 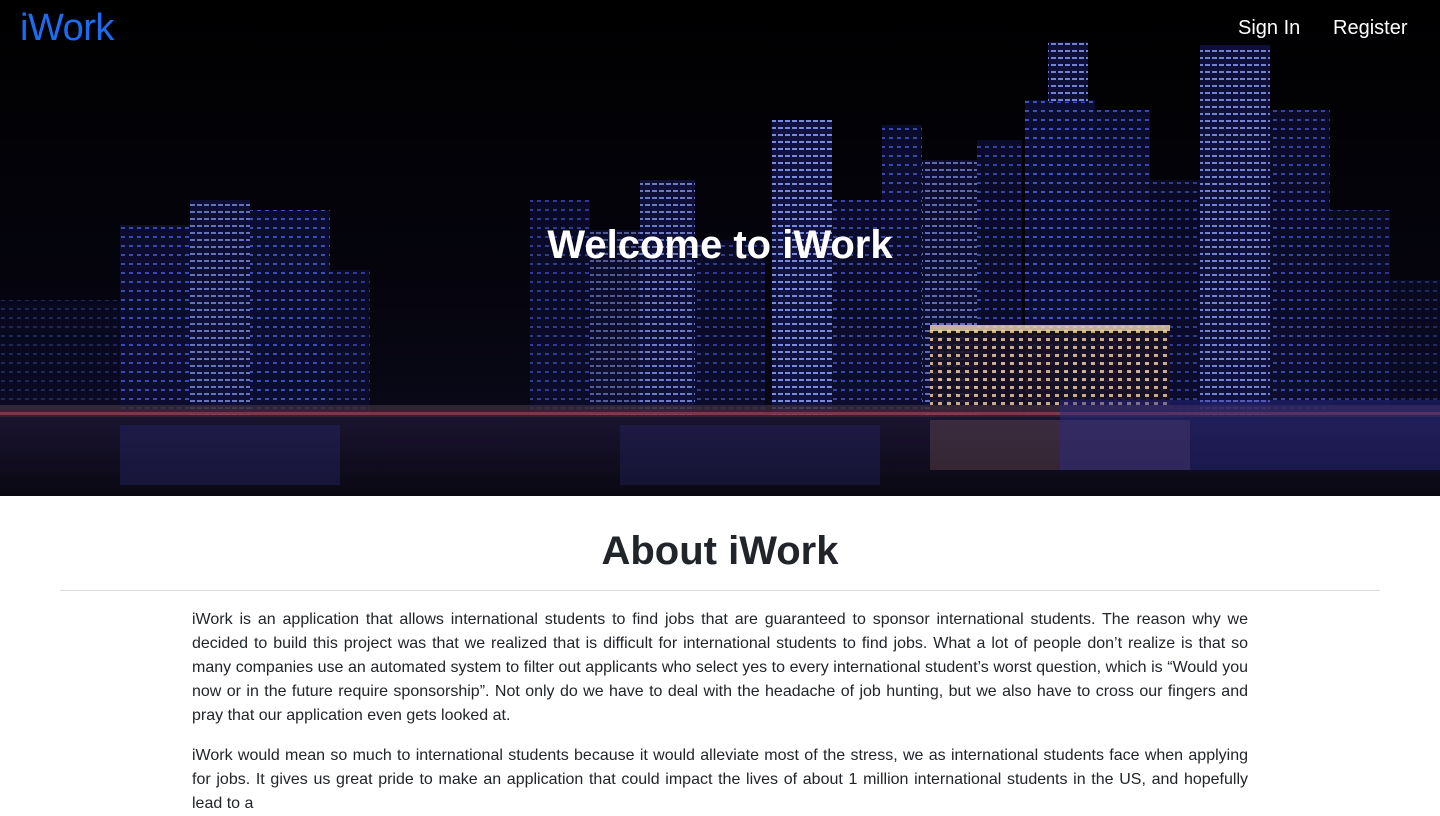 What do you see at coordinates (720, 28) in the screenshot?
I see `top-navbar: iWork Sign In Register` at bounding box center [720, 28].